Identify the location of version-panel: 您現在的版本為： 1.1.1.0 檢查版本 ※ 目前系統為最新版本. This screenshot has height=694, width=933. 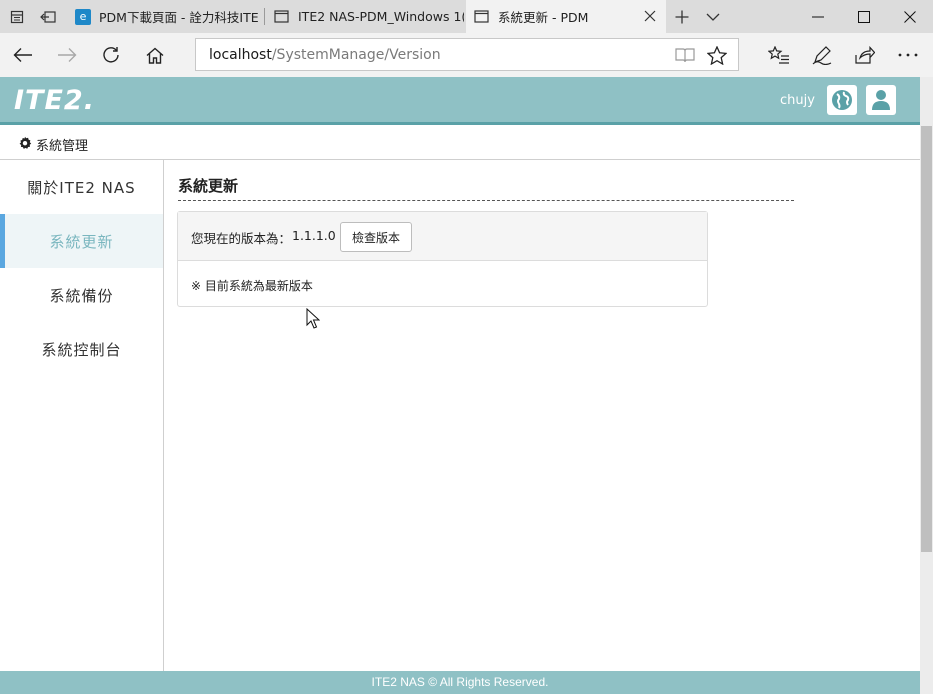
(442, 259).